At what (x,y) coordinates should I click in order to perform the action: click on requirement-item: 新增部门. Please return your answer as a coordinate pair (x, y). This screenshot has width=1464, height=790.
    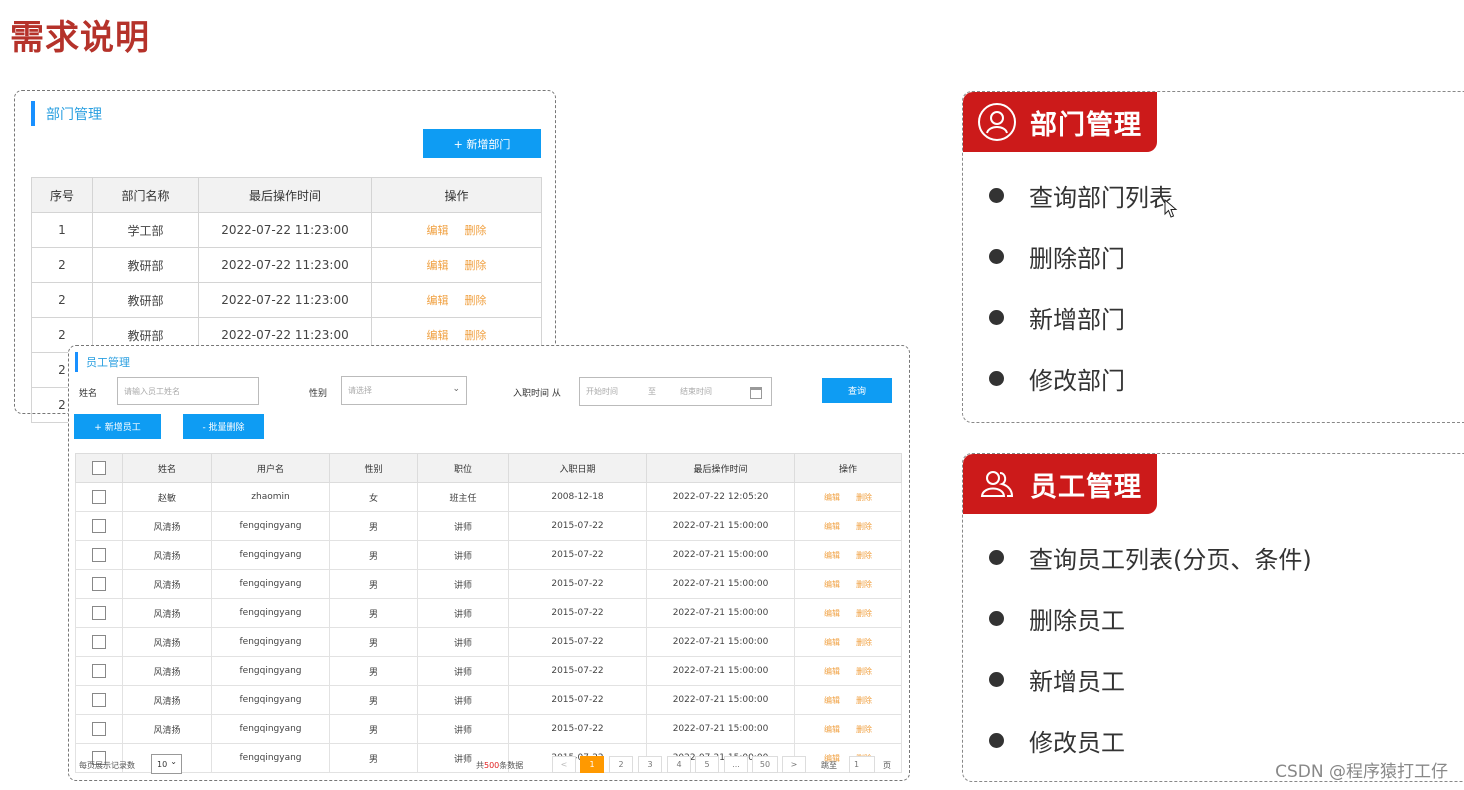
    Looking at the image, I should click on (1057, 317).